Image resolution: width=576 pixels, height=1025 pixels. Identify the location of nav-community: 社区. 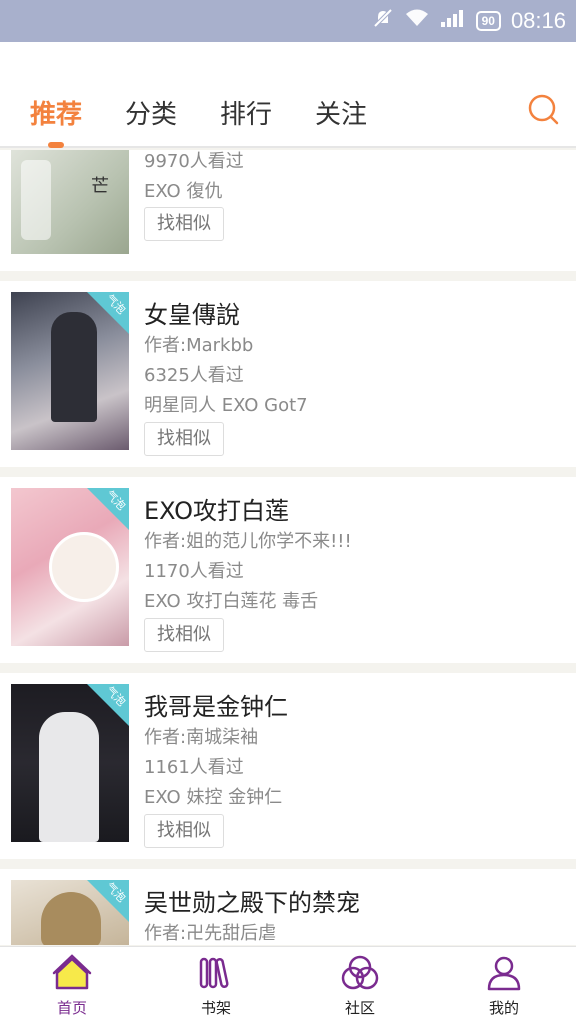
(360, 986).